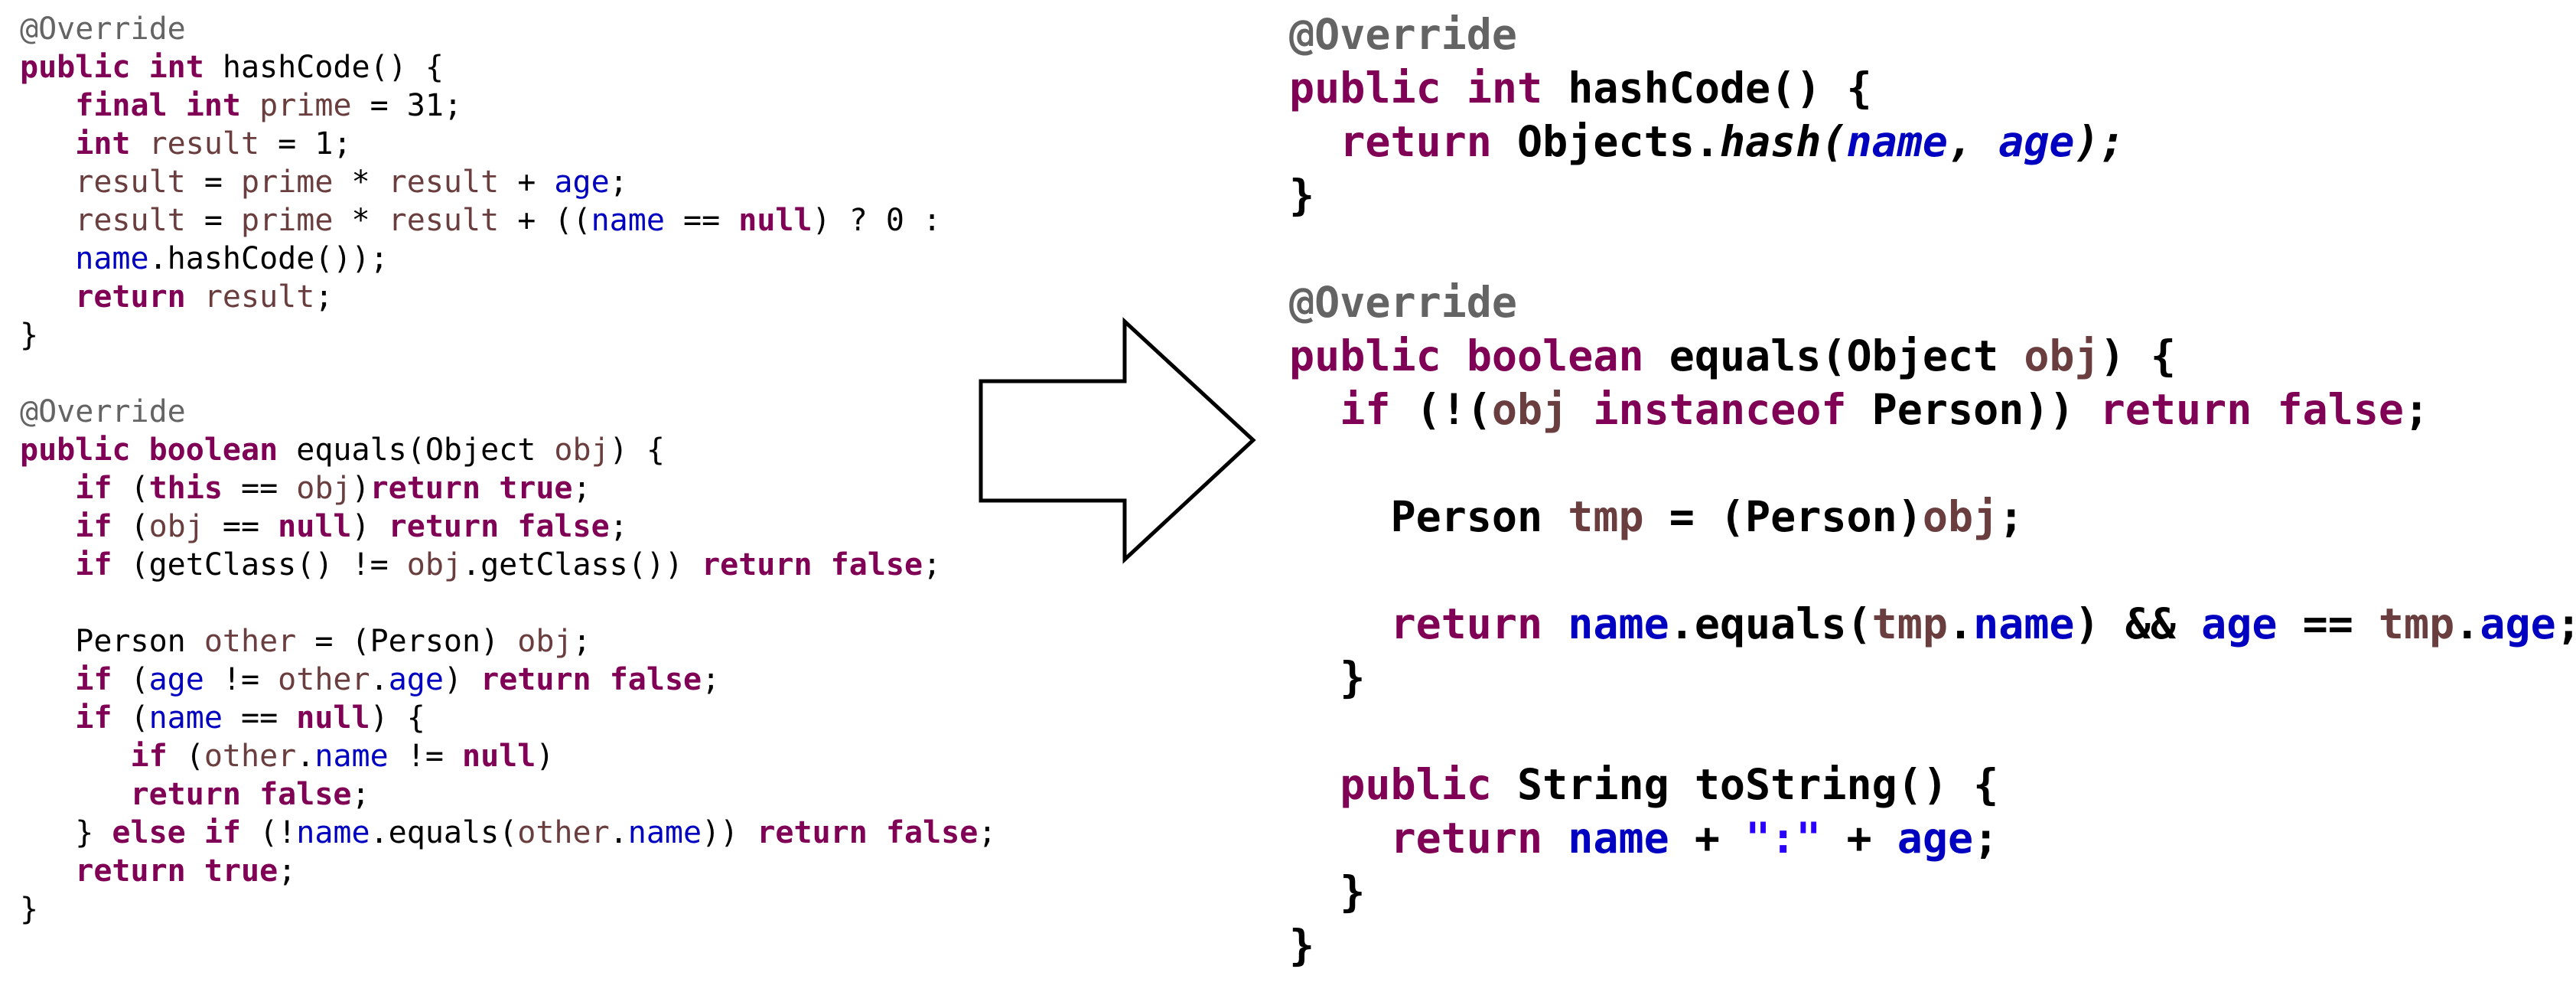  Describe the element at coordinates (324, 526) in the screenshot. I see `code-line: if (obj == null) return false;` at that location.